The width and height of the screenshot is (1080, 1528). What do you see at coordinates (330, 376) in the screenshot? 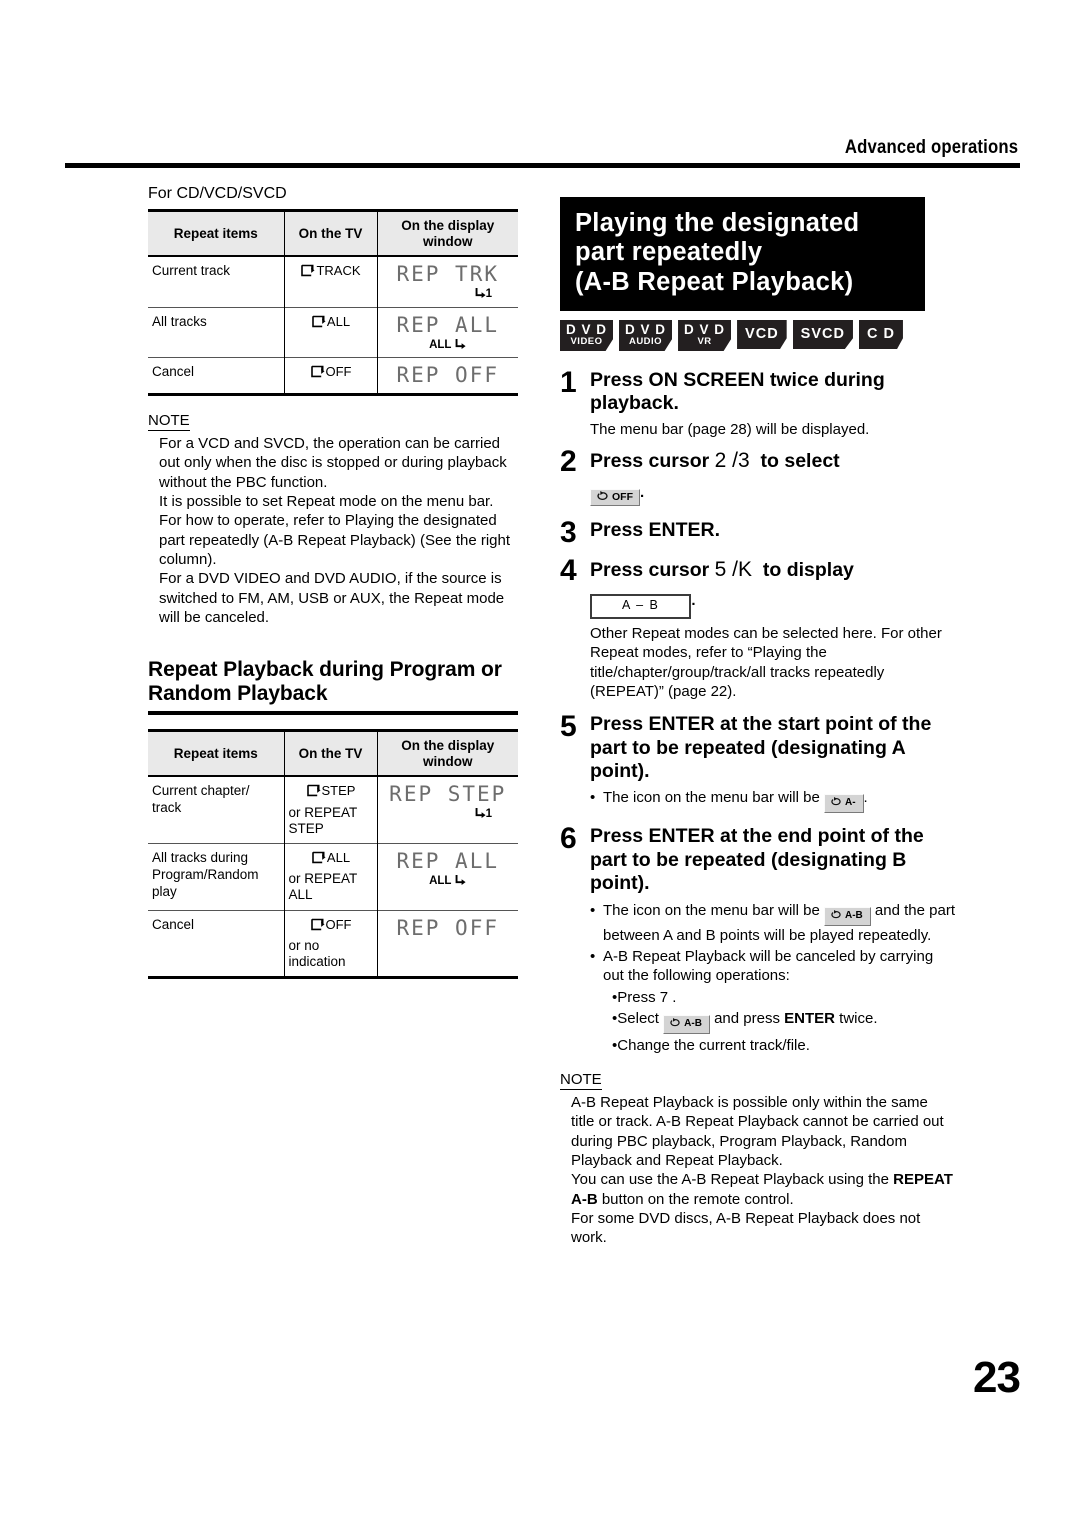
I see `cell-on-the-tv: OFF` at bounding box center [330, 376].